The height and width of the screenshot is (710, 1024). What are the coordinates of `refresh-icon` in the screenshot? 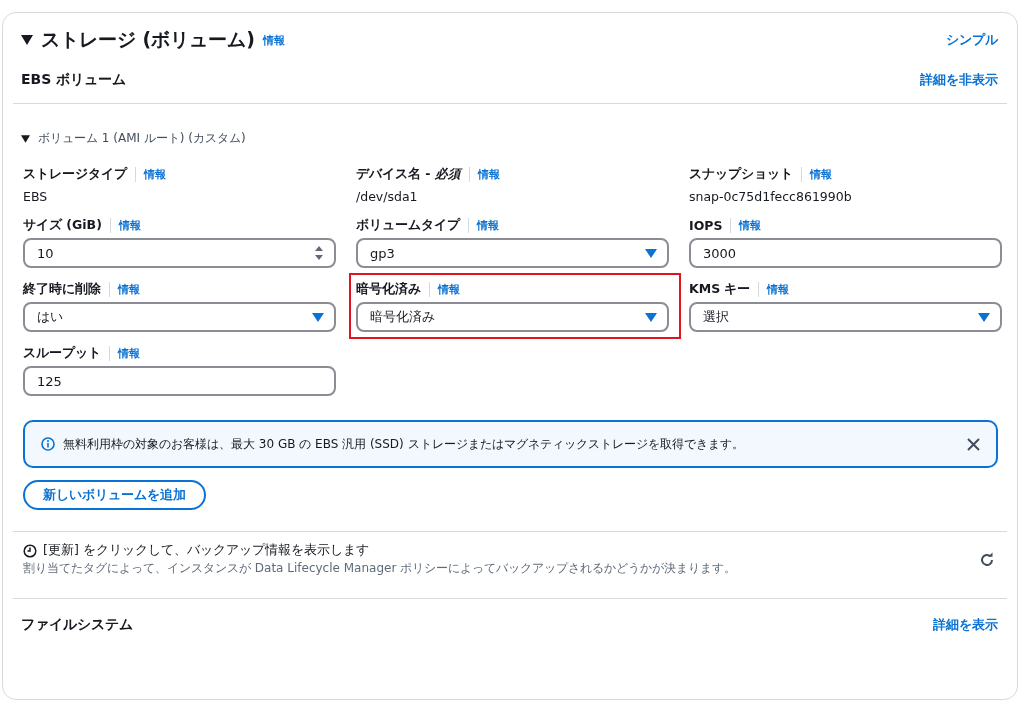 It's located at (987, 560).